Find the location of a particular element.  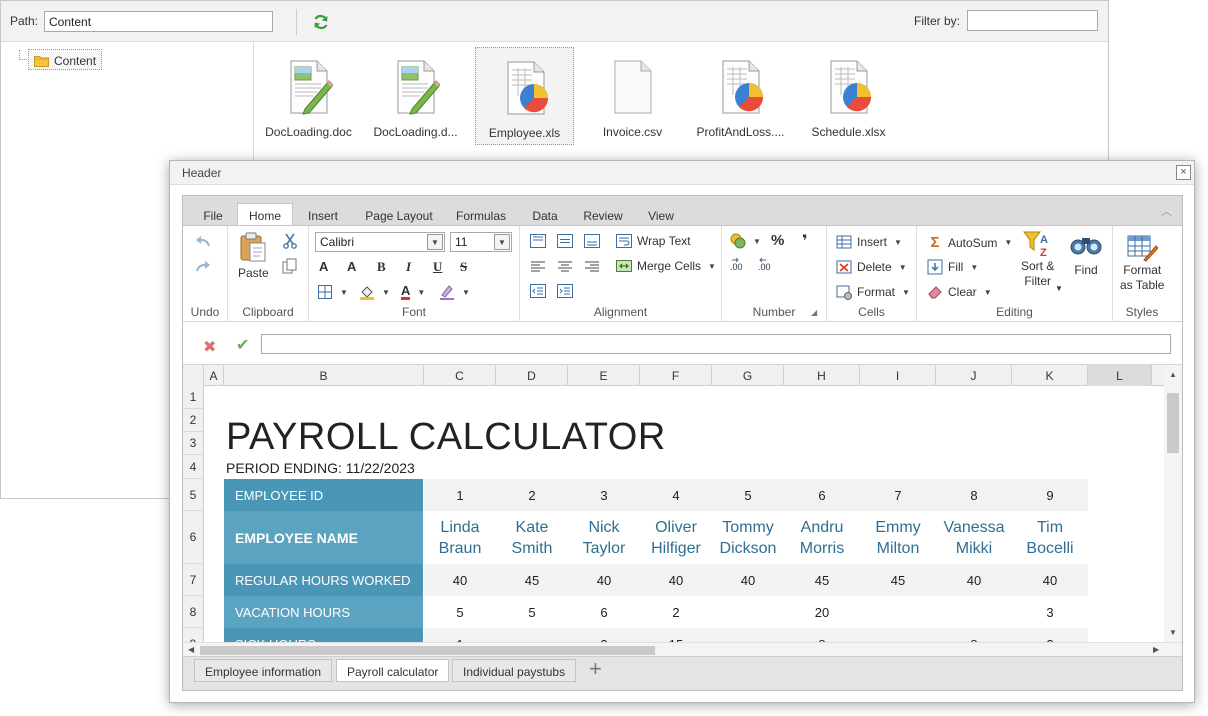

row-header: 2 is located at coordinates (193, 420).